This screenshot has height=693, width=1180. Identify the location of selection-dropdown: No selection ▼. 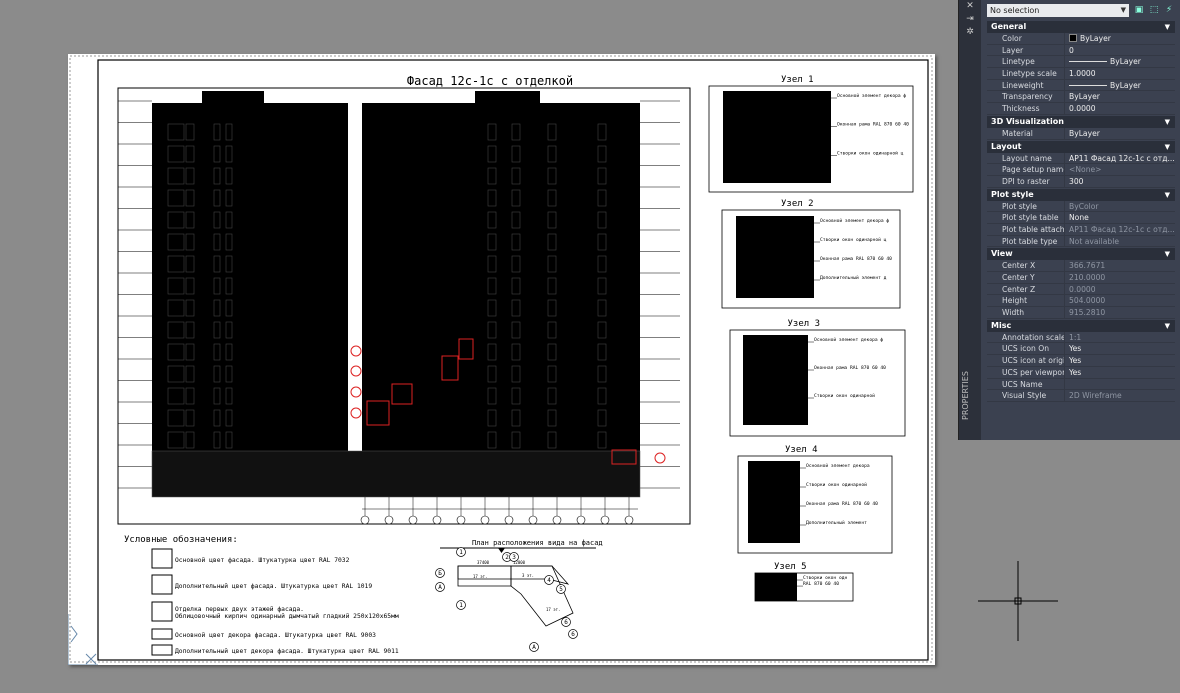
(1058, 10).